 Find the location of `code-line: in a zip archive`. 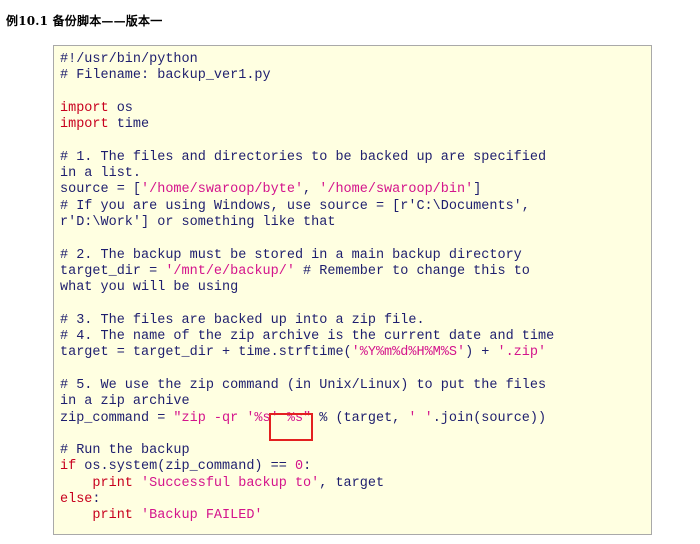

code-line: in a zip archive is located at coordinates (307, 402).